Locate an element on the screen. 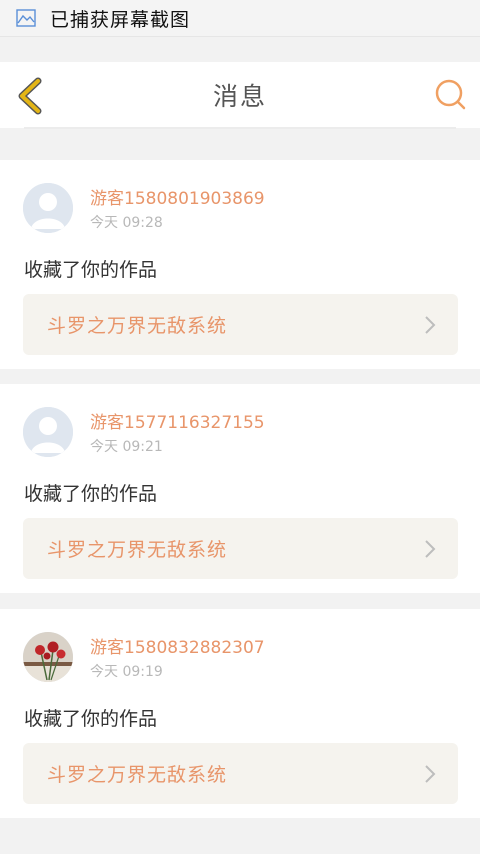 This screenshot has height=854, width=480. username: 游客1580801903869 is located at coordinates (177, 196).